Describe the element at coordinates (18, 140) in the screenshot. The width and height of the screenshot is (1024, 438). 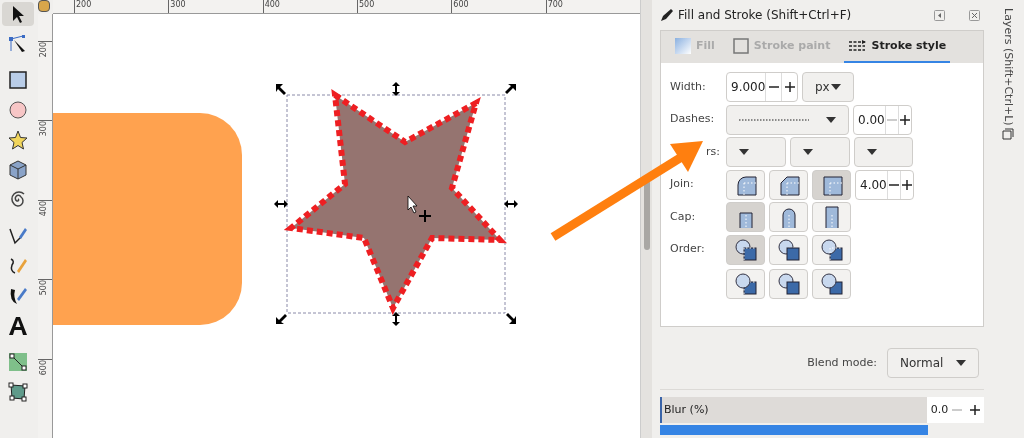
I see `star-icon` at that location.